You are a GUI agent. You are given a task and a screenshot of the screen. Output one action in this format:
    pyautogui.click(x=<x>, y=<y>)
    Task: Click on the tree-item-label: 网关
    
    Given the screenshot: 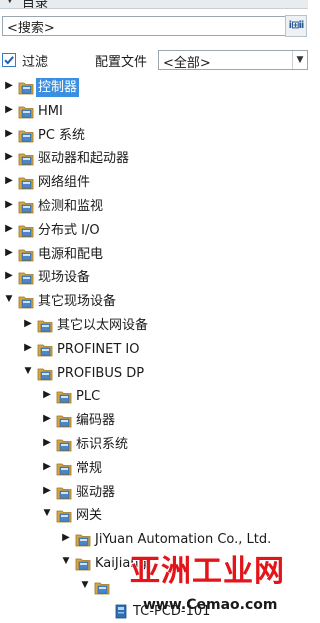 What is the action you would take?
    pyautogui.click(x=89, y=516)
    